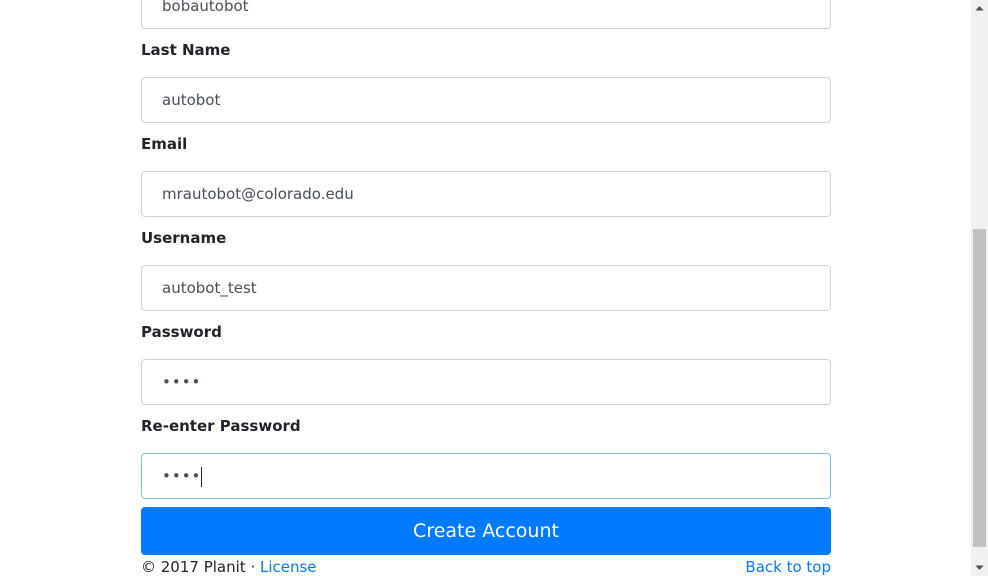 The height and width of the screenshot is (576, 988). I want to click on copyright-text: © 2017 Planit ·, so click(200, 567).